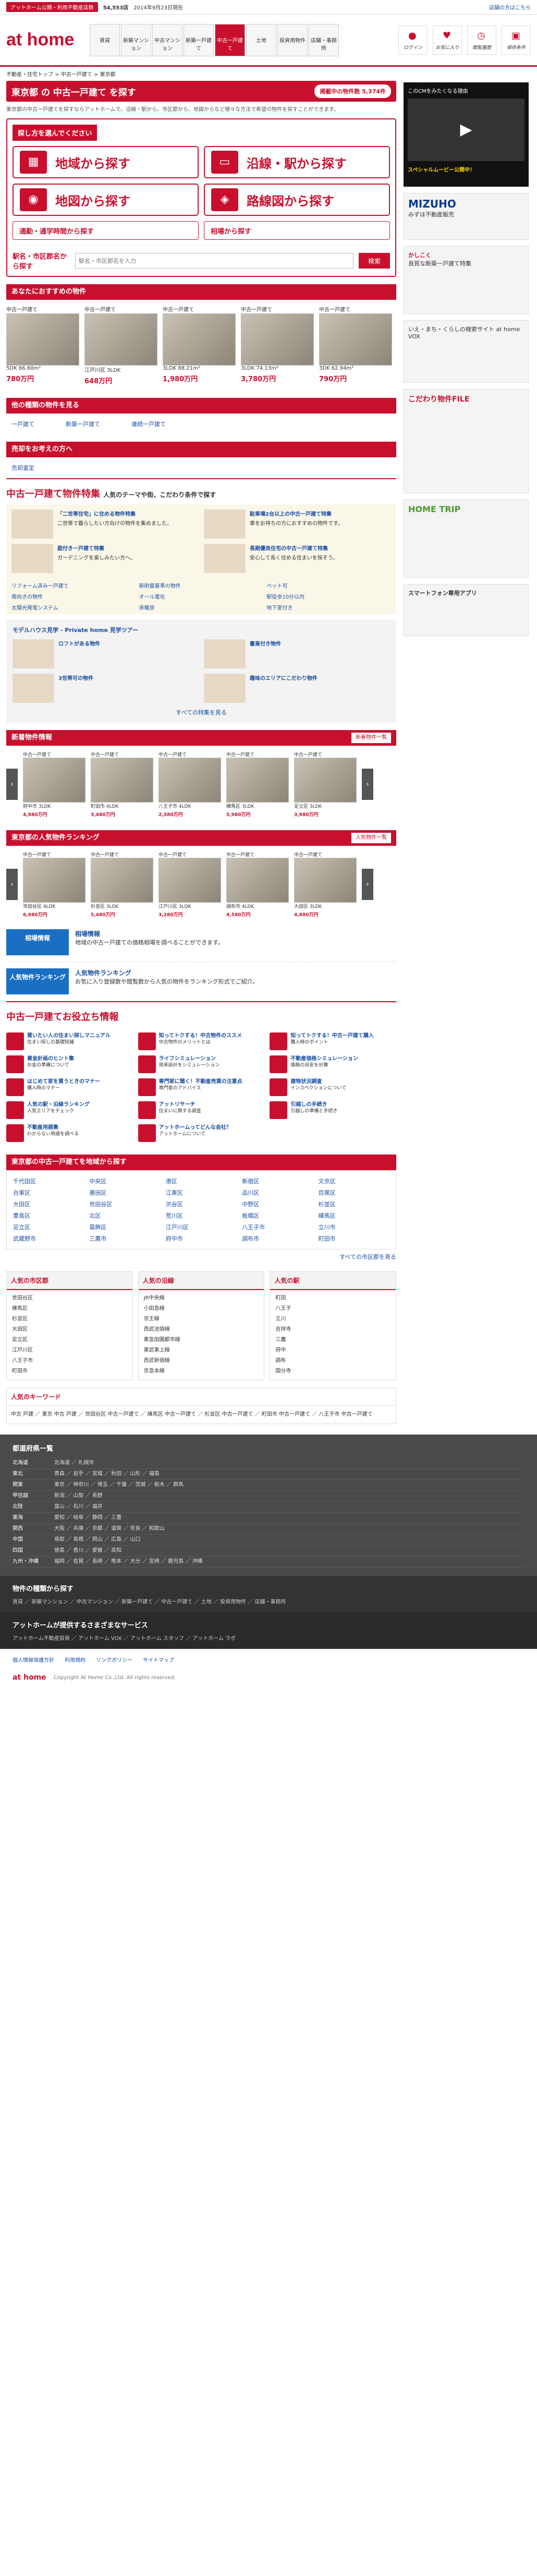  Describe the element at coordinates (48, 40) in the screenshot. I see `athome-logo: at home` at that location.